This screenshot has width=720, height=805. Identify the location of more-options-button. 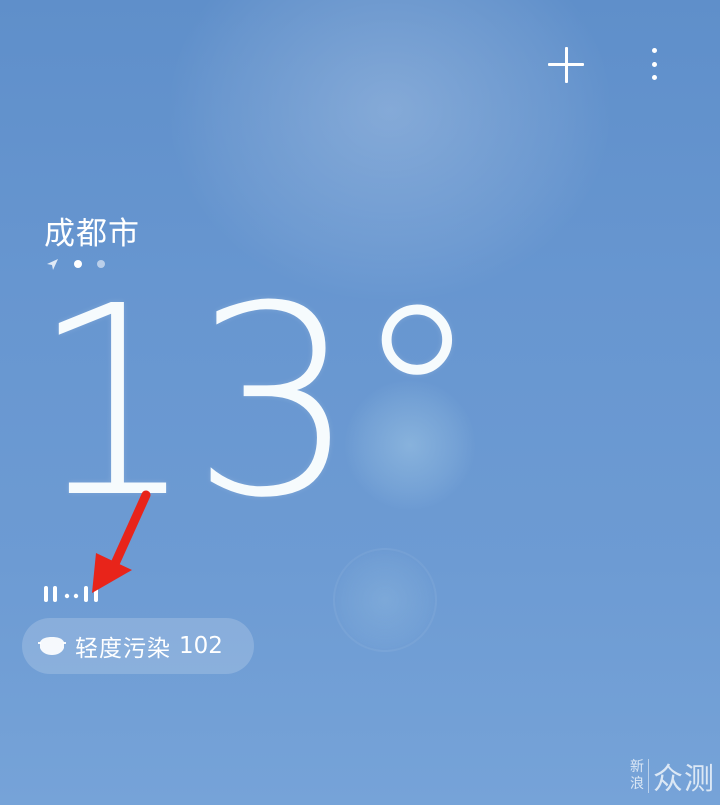
(654, 64).